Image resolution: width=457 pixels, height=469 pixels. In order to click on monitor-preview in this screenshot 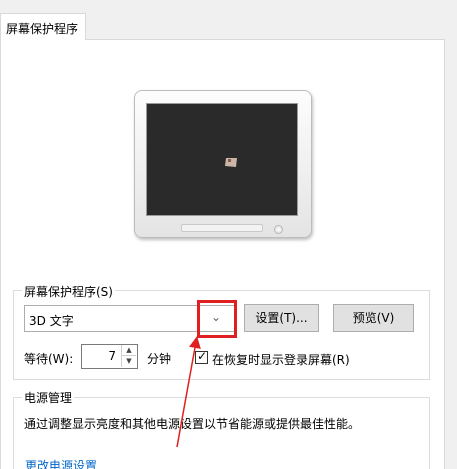, I will do `click(223, 164)`.